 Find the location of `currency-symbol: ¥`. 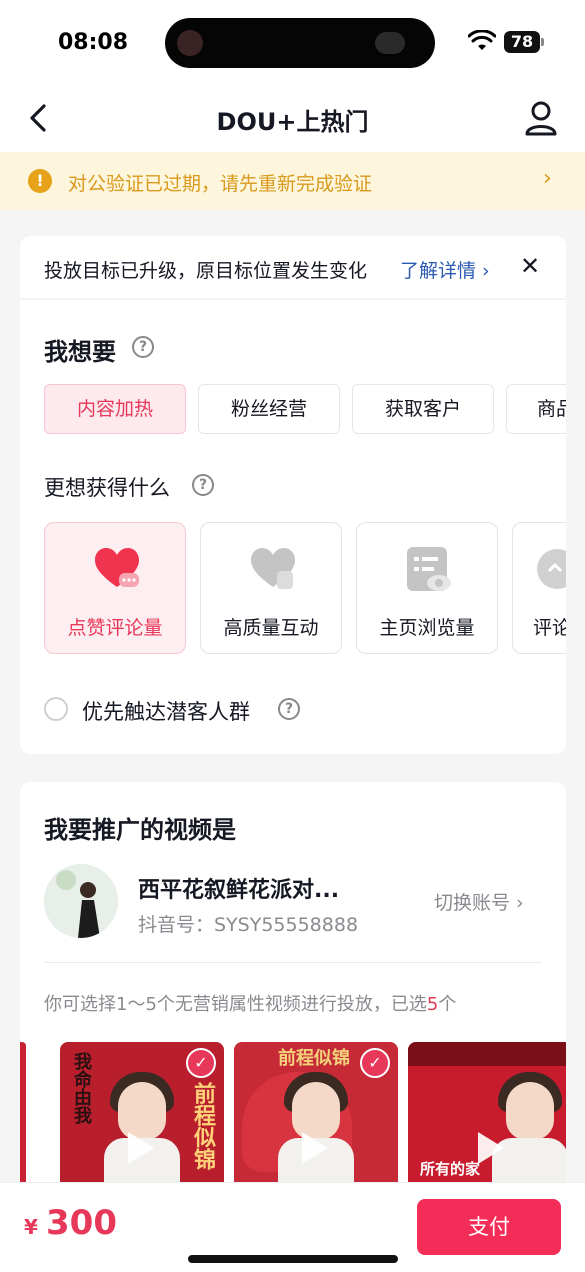

currency-symbol: ¥ is located at coordinates (31, 1227).